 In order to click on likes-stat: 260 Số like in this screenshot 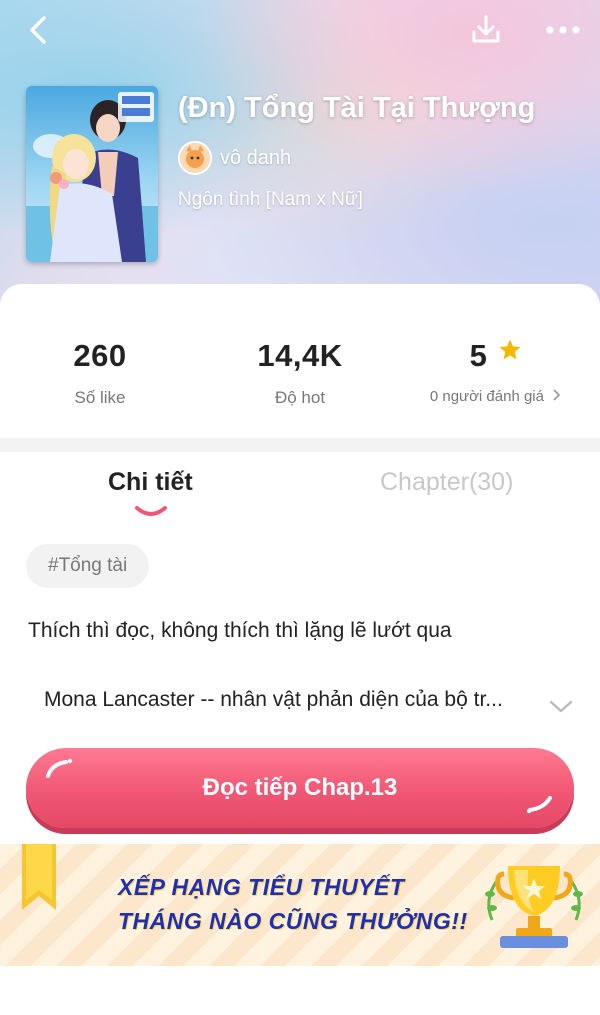, I will do `click(100, 373)`.